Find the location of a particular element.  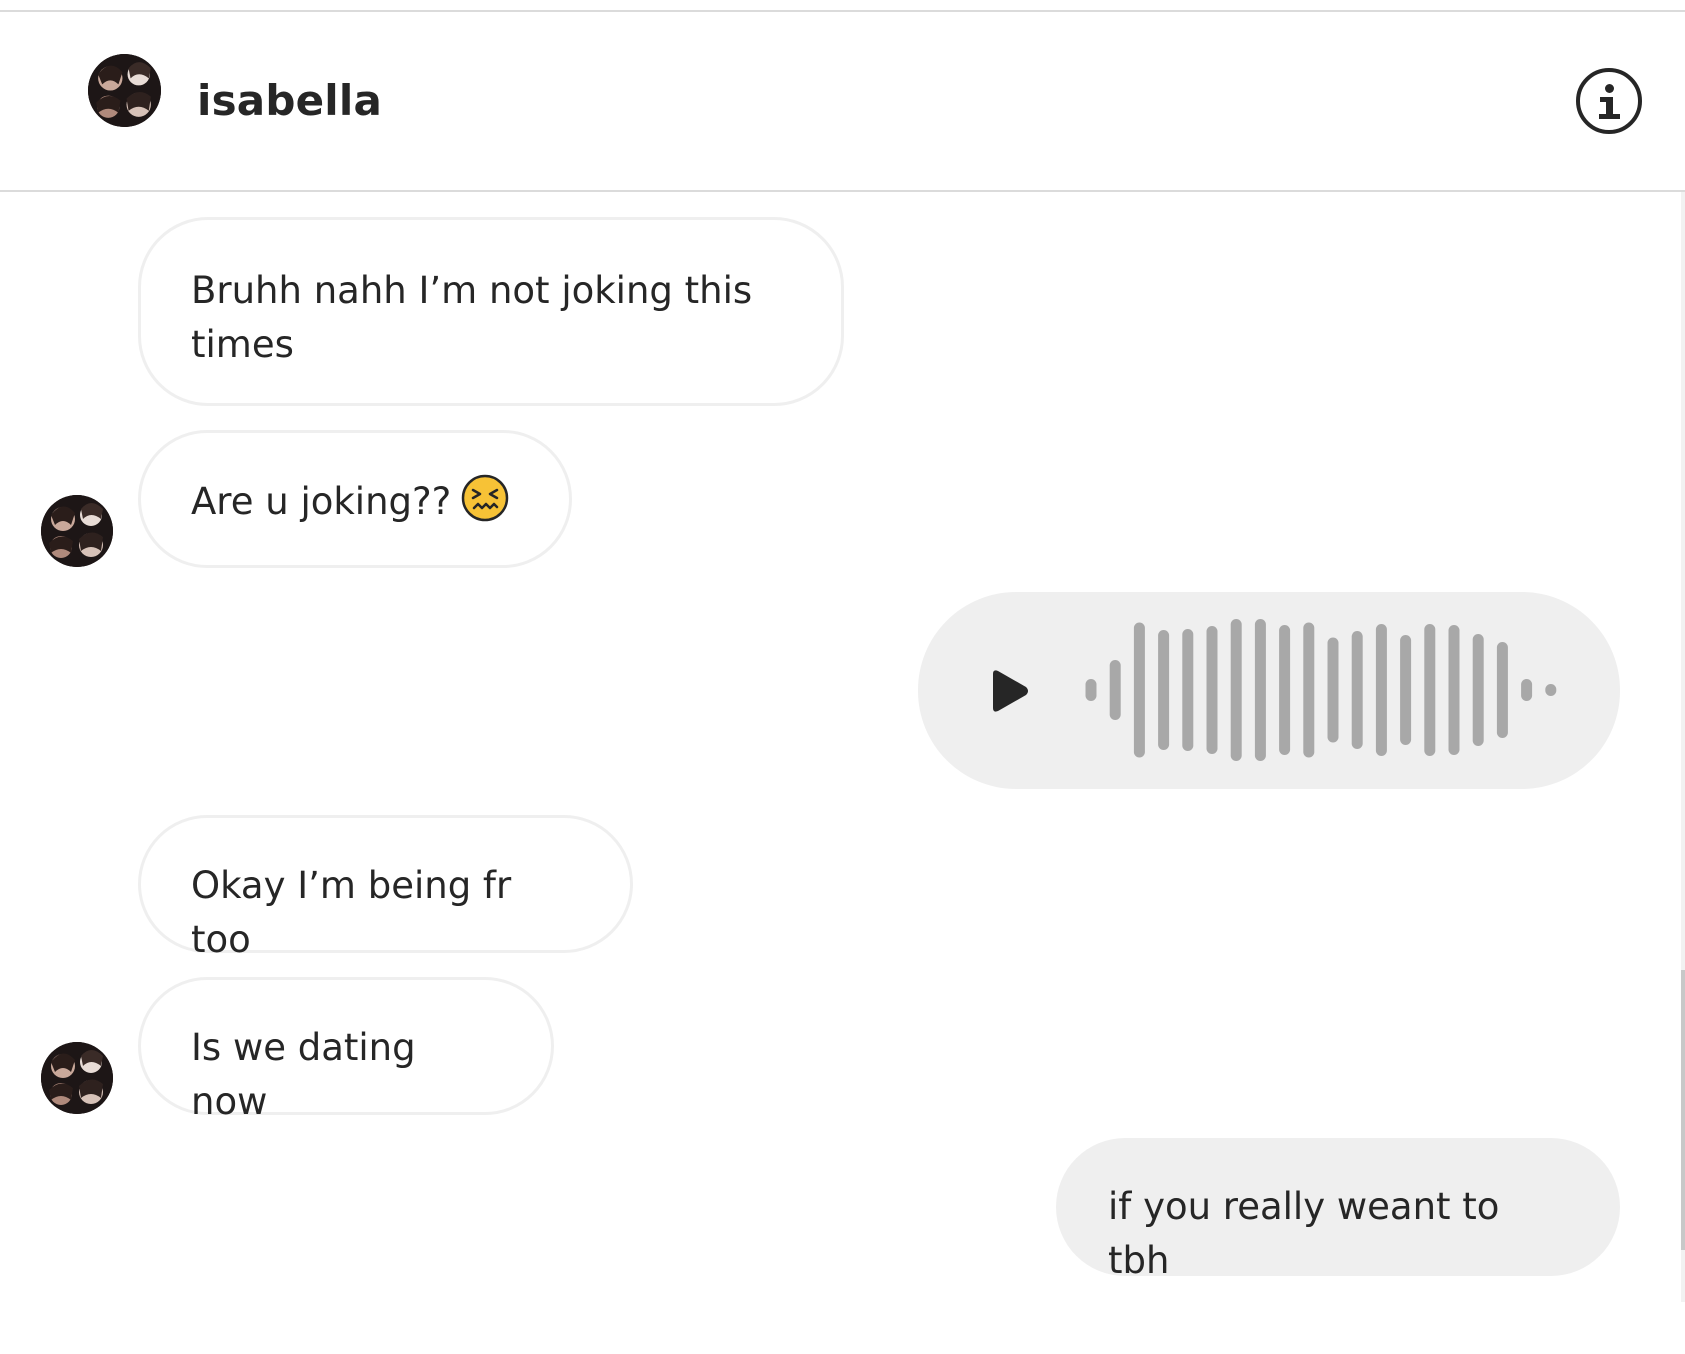

message-text: if you really weant to tbh is located at coordinates (1310, 1233).